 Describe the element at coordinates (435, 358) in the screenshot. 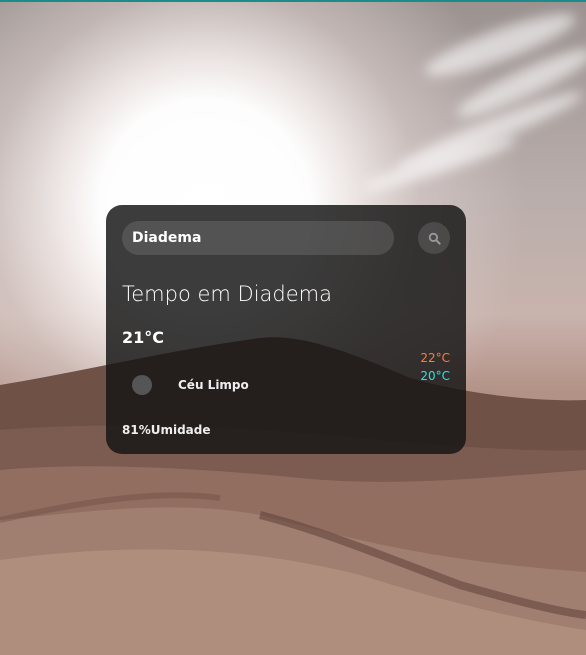

I see `max-temperature: 22°C` at that location.